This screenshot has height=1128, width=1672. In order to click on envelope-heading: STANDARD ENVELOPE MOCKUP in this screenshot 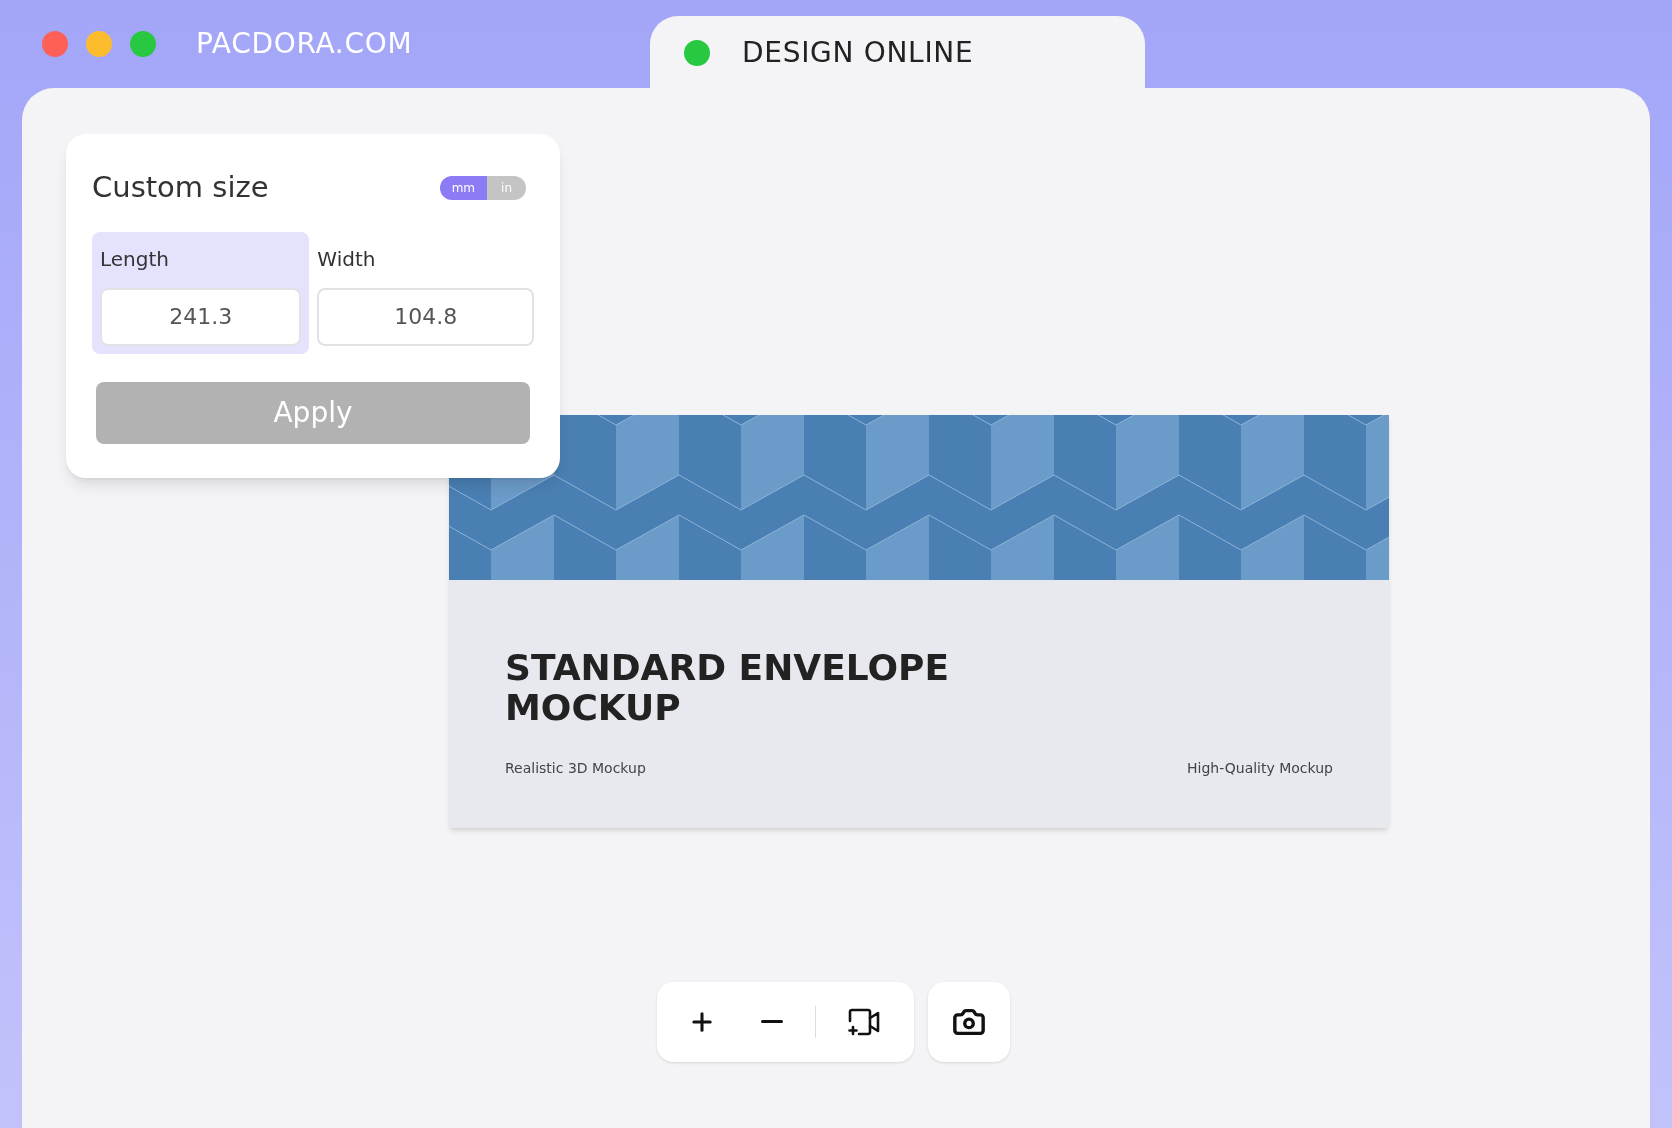, I will do `click(727, 688)`.